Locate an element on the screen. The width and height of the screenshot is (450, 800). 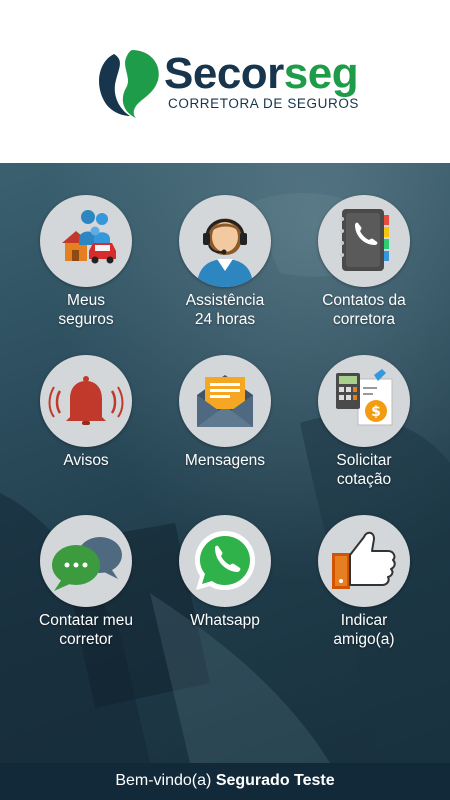
envelope-icon is located at coordinates (225, 401).